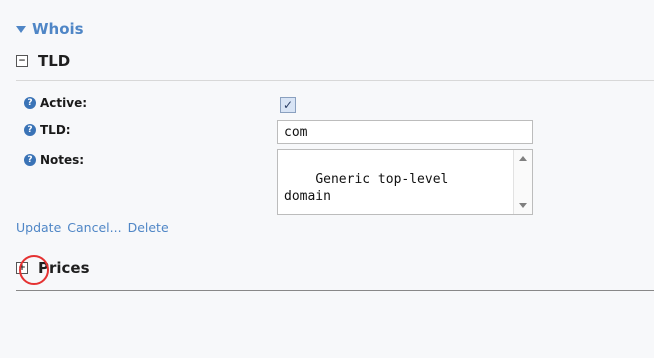  I want to click on tld-input: com, so click(405, 132).